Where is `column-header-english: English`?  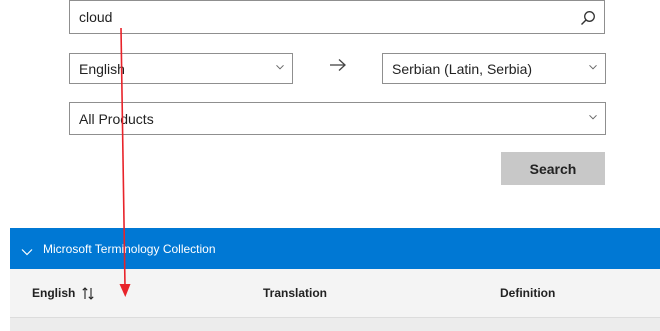 column-header-english: English is located at coordinates (63, 293).